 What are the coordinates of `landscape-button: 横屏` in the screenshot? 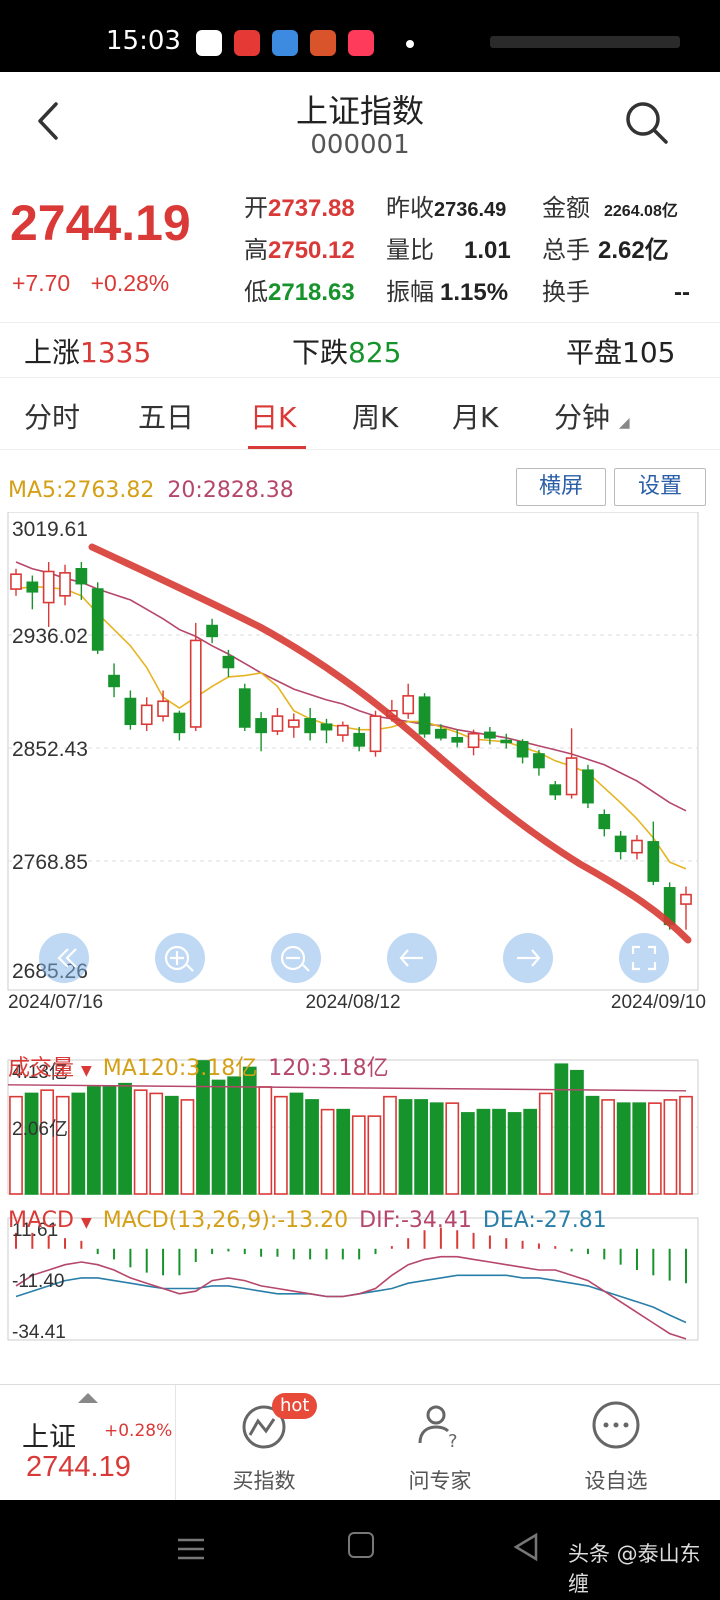 It's located at (561, 487).